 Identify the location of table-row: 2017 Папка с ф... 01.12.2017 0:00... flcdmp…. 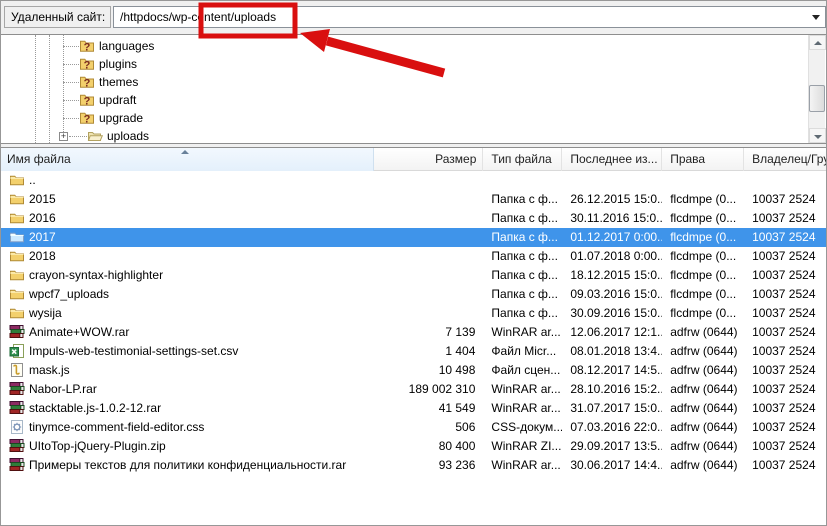
(413, 237).